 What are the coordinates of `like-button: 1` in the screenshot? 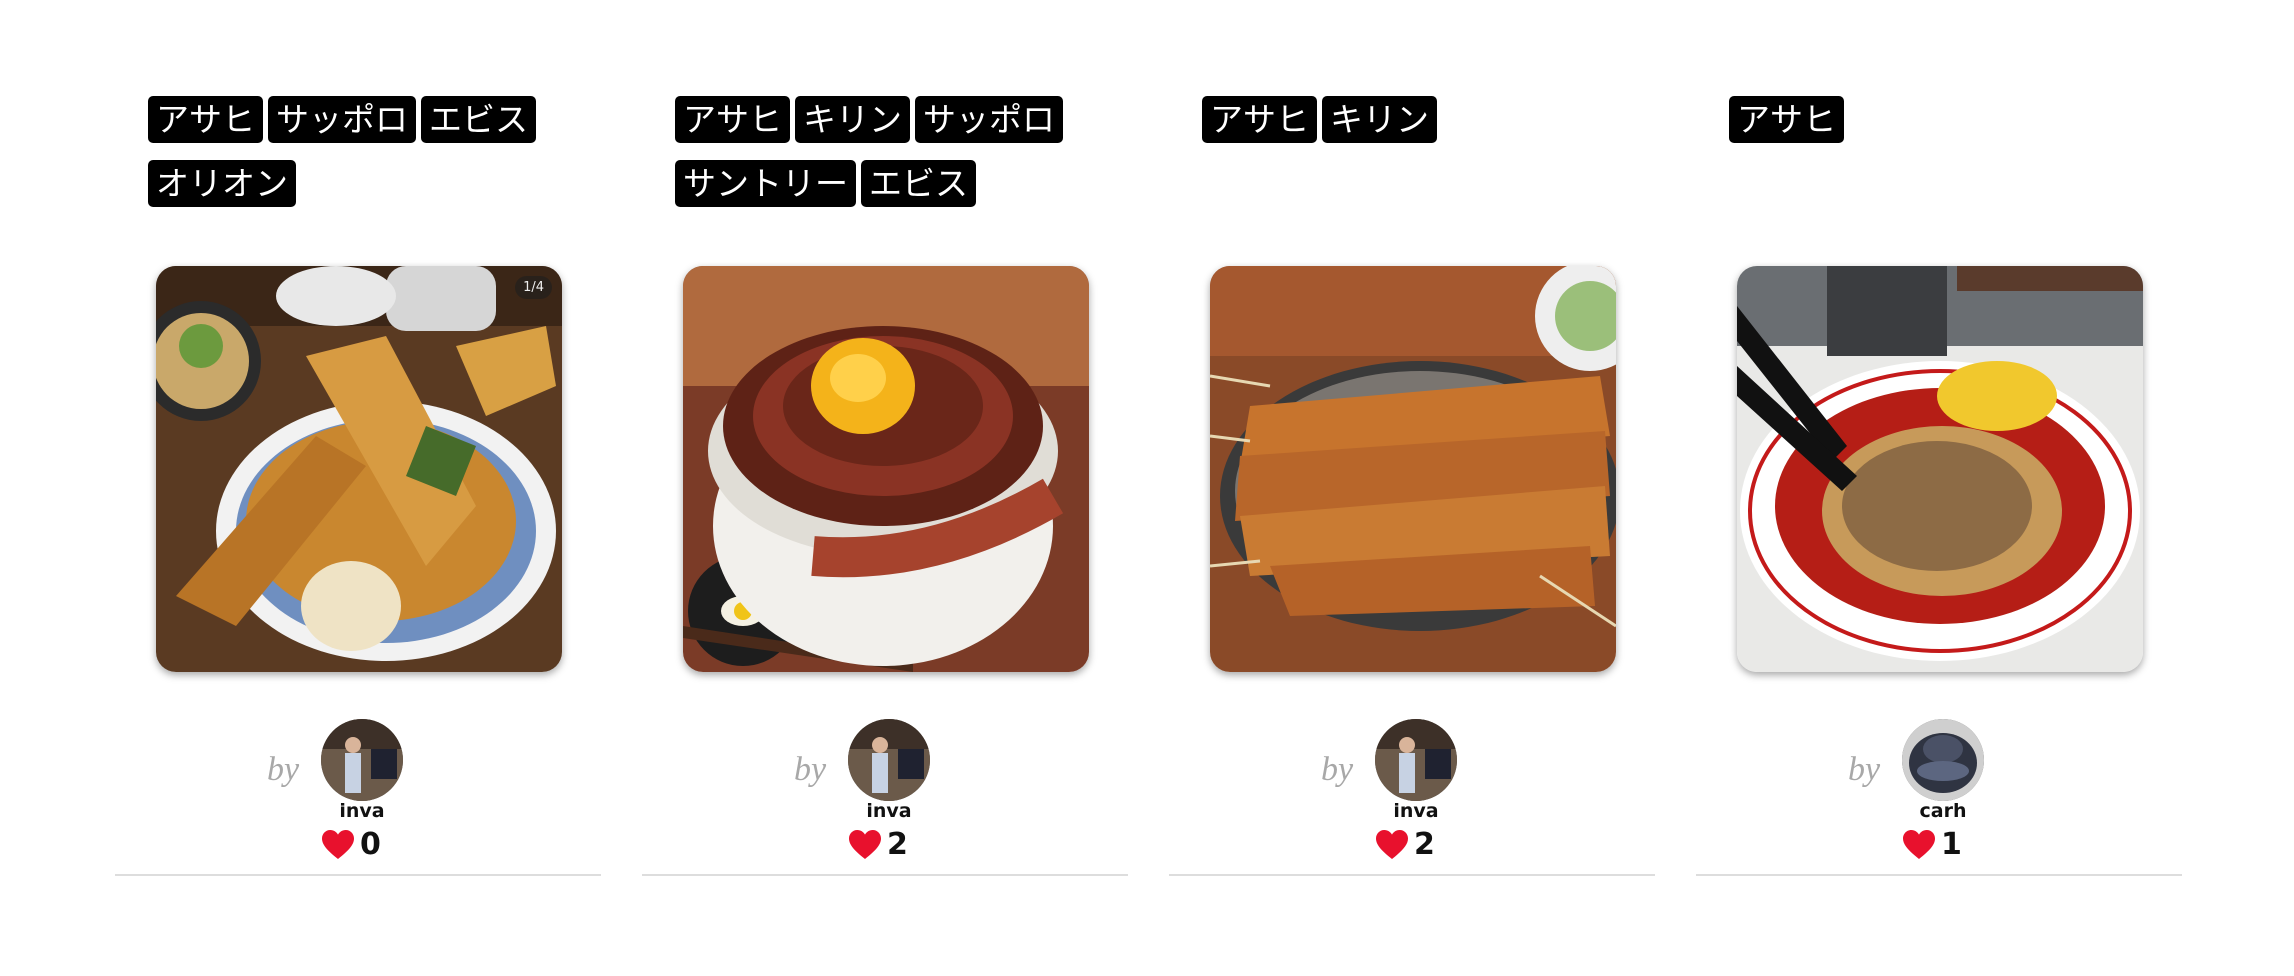 It's located at (1932, 845).